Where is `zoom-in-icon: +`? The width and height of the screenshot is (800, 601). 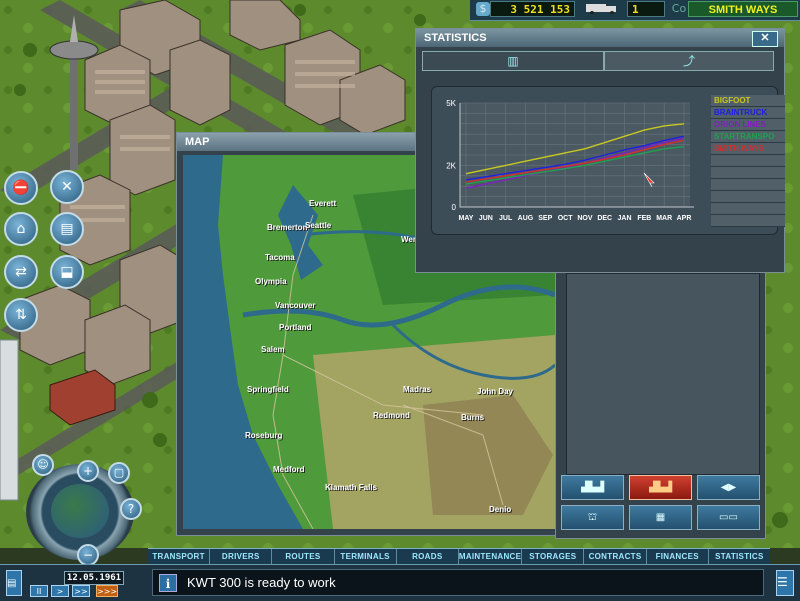 zoom-in-icon: + is located at coordinates (88, 471).